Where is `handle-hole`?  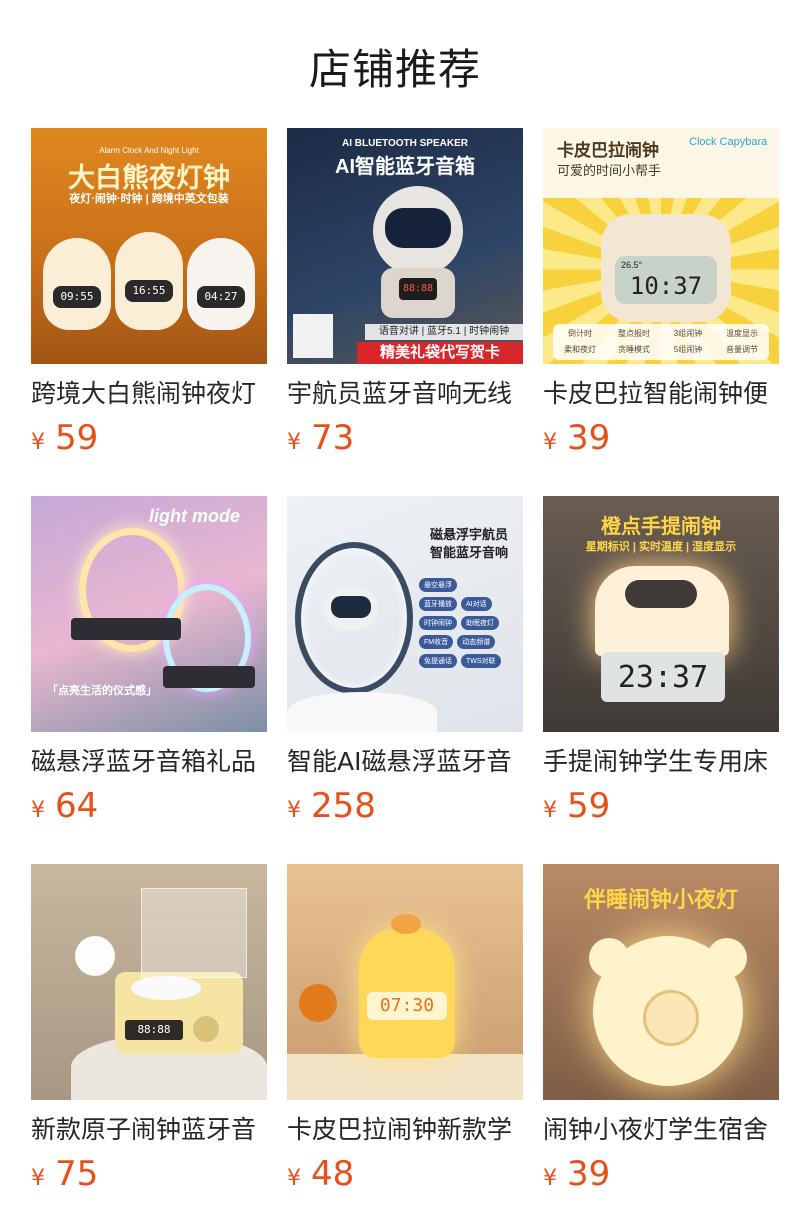
handle-hole is located at coordinates (661, 594).